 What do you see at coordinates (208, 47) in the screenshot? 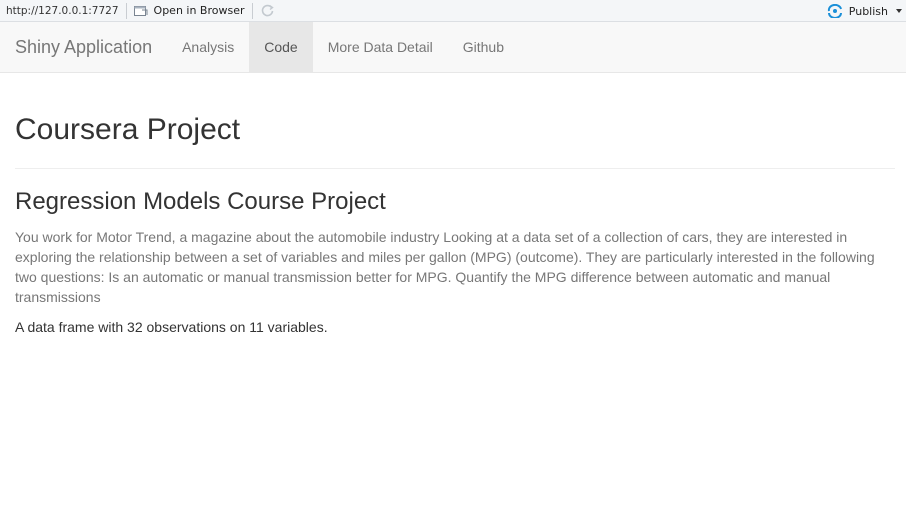
I see `tab-analysis: Analysis` at bounding box center [208, 47].